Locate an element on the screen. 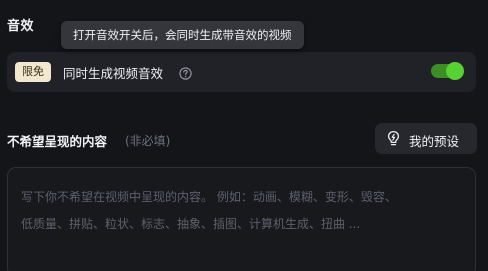 This screenshot has height=271, width=488. optional-hint: (非必填) is located at coordinates (148, 141).